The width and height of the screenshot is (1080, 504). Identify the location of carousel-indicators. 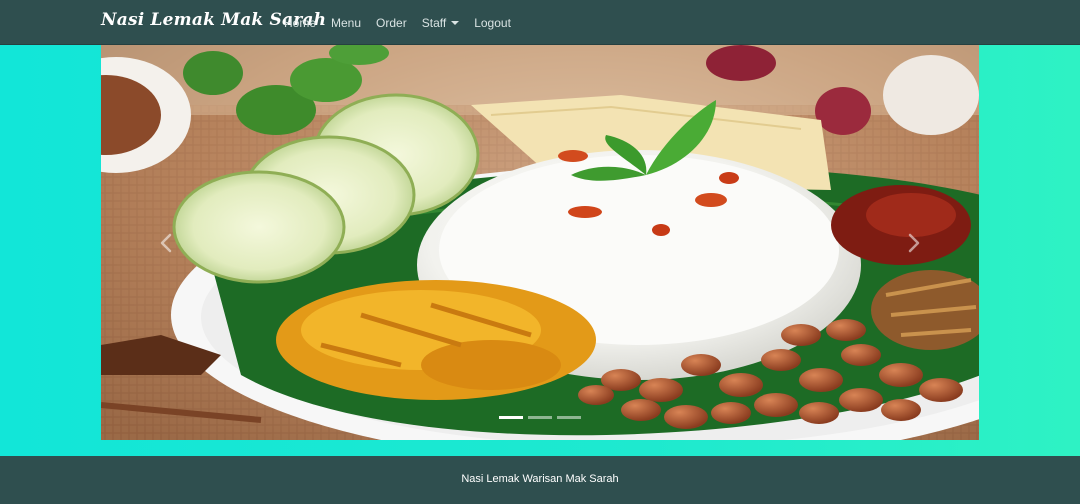
(540, 417).